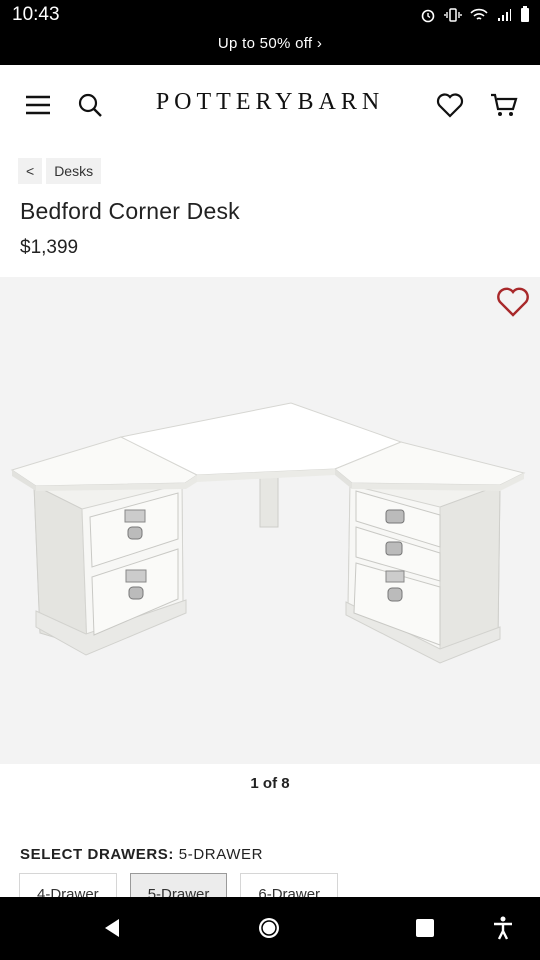  What do you see at coordinates (49, 247) in the screenshot?
I see `product-price: $1,399` at bounding box center [49, 247].